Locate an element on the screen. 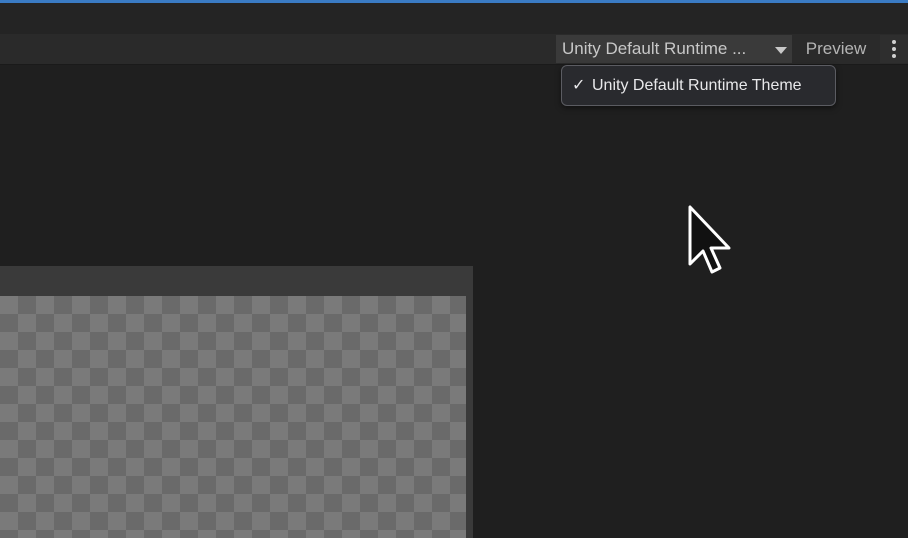 This screenshot has width=908, height=538. more-options-button is located at coordinates (894, 49).